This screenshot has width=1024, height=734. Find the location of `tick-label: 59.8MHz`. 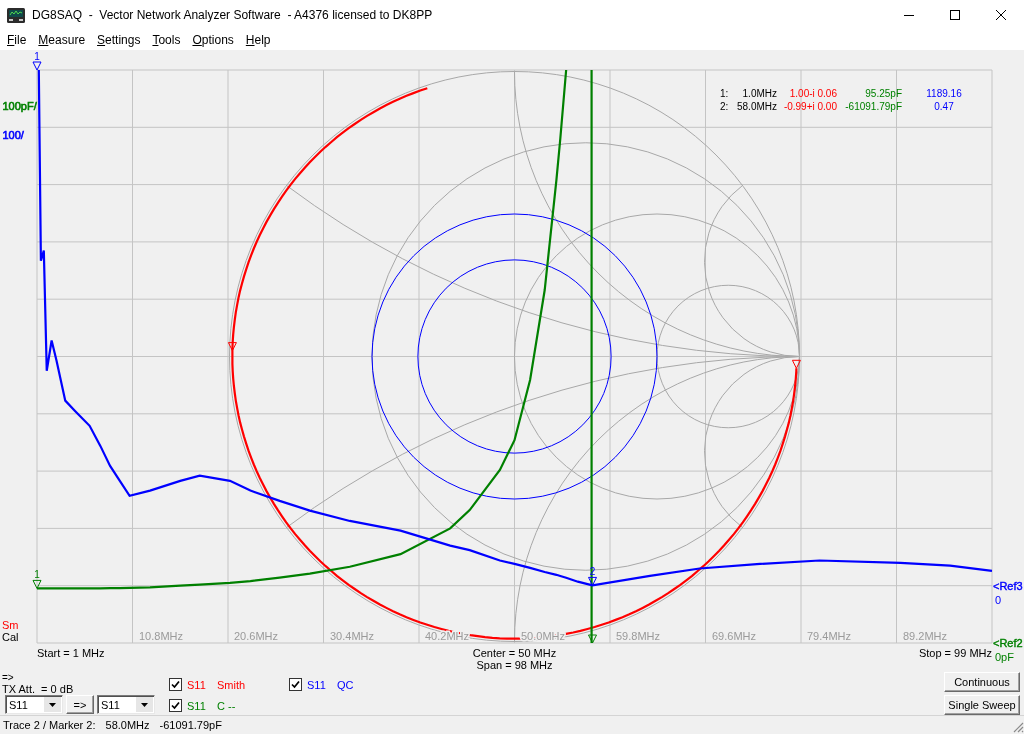

tick-label: 59.8MHz is located at coordinates (638, 636).